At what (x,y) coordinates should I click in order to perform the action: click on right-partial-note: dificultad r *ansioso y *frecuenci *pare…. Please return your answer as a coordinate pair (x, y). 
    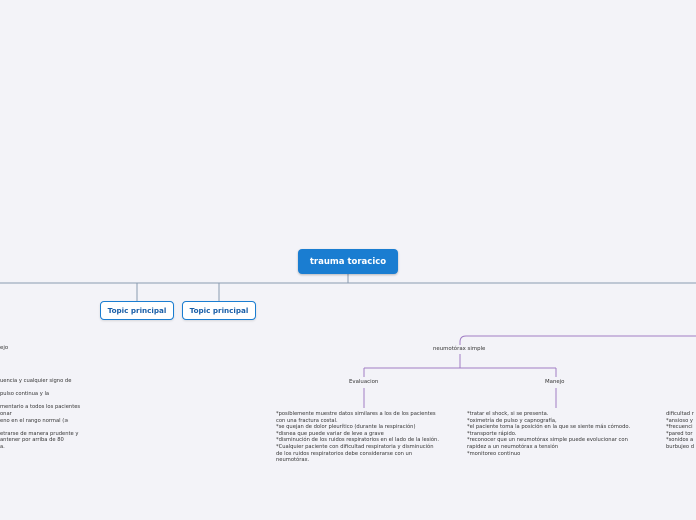
    Looking at the image, I should click on (680, 430).